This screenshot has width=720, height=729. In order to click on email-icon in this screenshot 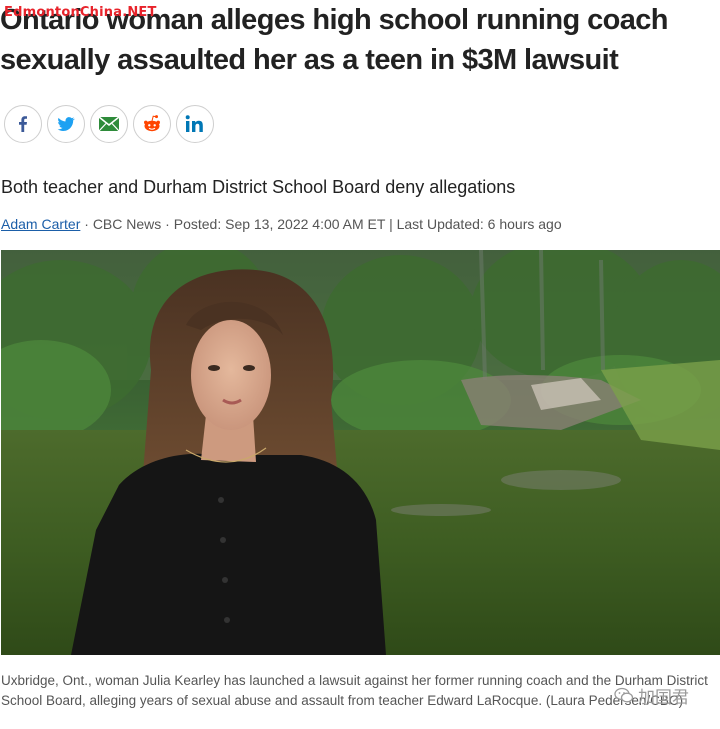, I will do `click(109, 124)`.